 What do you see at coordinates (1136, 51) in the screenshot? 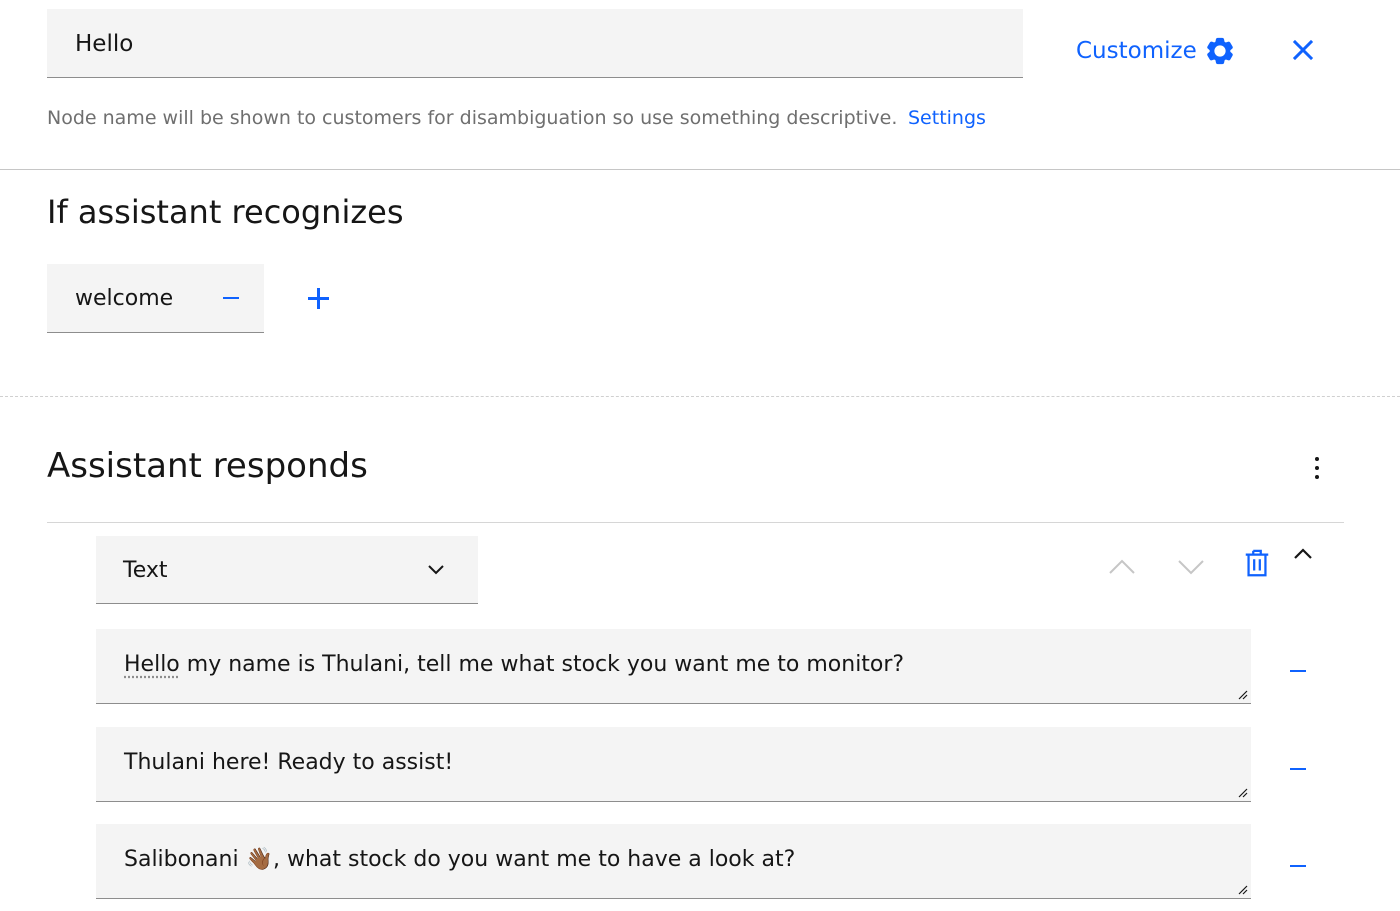
I see `customize-label: Customize` at bounding box center [1136, 51].